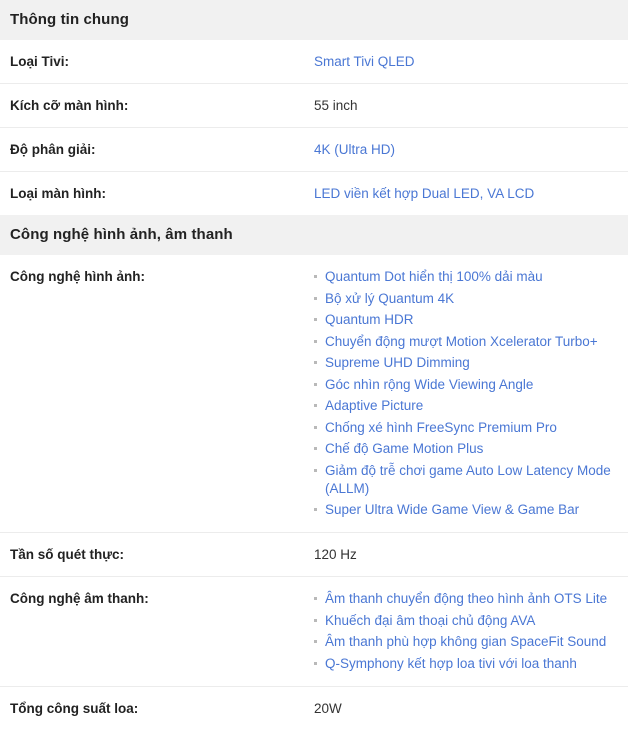 This screenshot has height=730, width=637. Describe the element at coordinates (434, 276) in the screenshot. I see `list-item-link: Quantum Dot hiển thị 100% dải màu` at that location.